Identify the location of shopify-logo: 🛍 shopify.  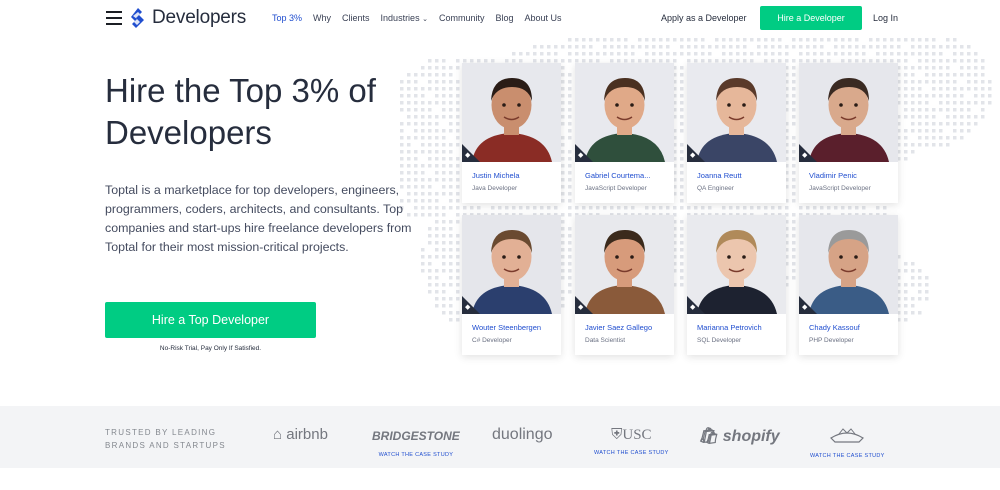
(739, 436).